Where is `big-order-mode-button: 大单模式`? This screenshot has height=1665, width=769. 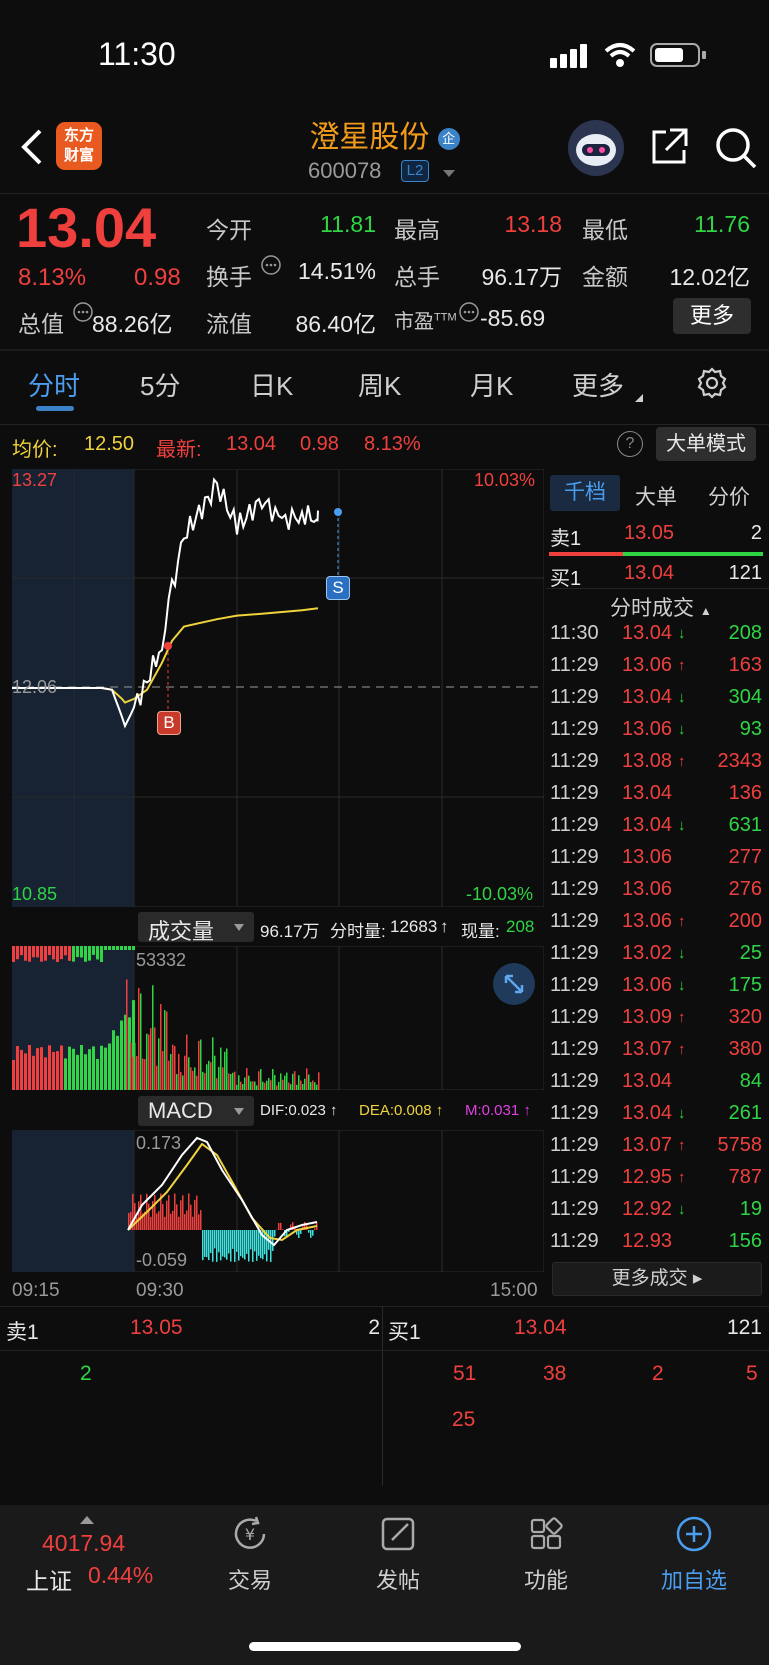 big-order-mode-button: 大单模式 is located at coordinates (706, 444).